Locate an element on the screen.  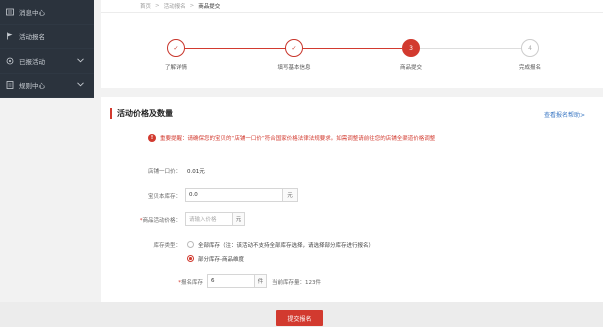
stock-type-partial-radio is located at coordinates (190, 258).